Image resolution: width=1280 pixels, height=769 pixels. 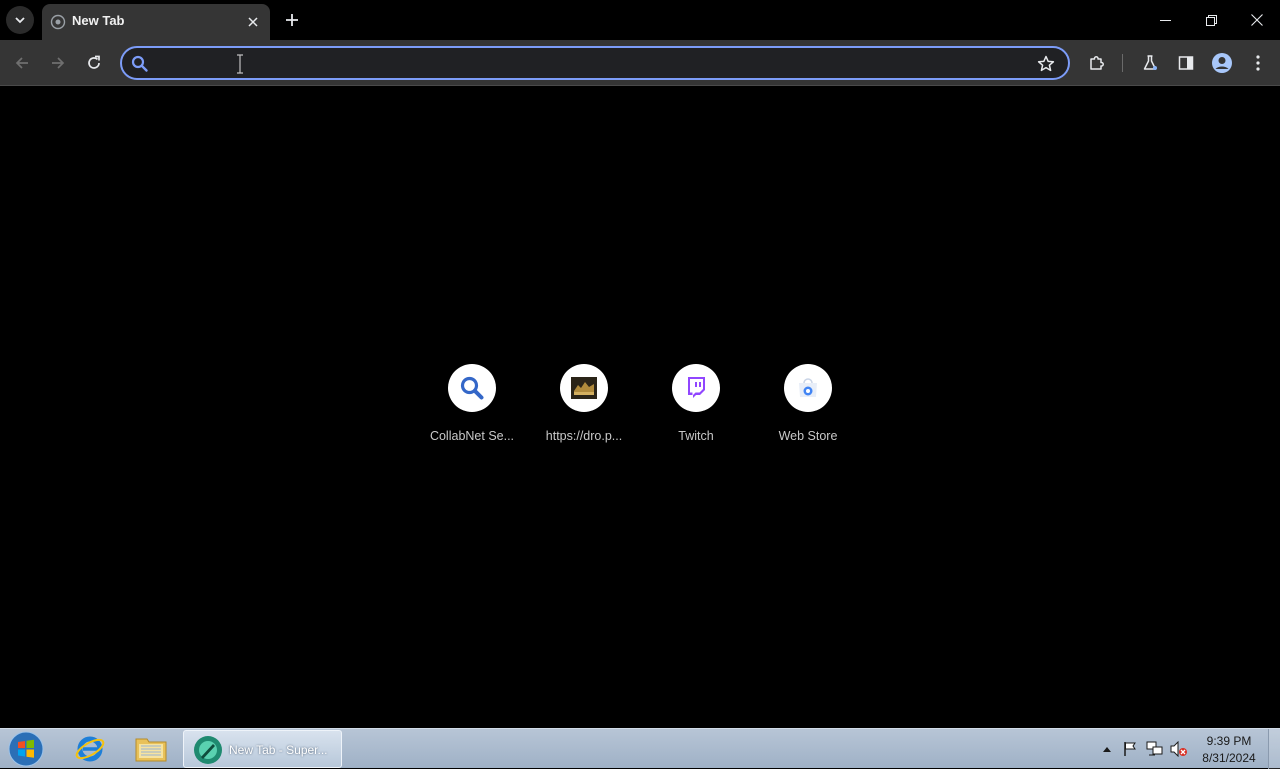 I want to click on folder-icon, so click(x=151, y=750).